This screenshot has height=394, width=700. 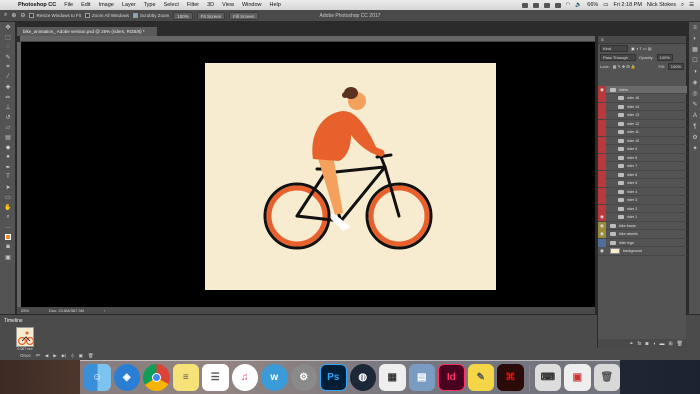 What do you see at coordinates (8, 167) in the screenshot?
I see `pen-tool-icon: ✒` at bounding box center [8, 167].